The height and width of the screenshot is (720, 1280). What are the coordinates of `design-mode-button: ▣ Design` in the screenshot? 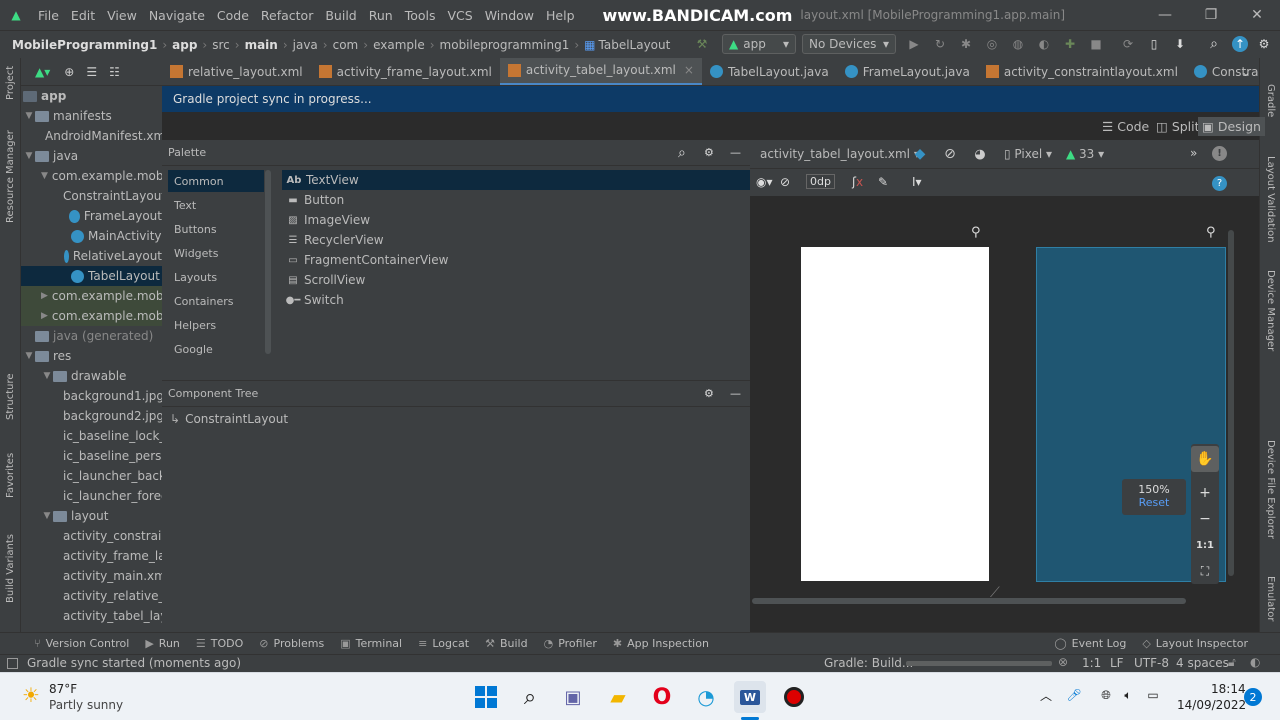 It's located at (1231, 126).